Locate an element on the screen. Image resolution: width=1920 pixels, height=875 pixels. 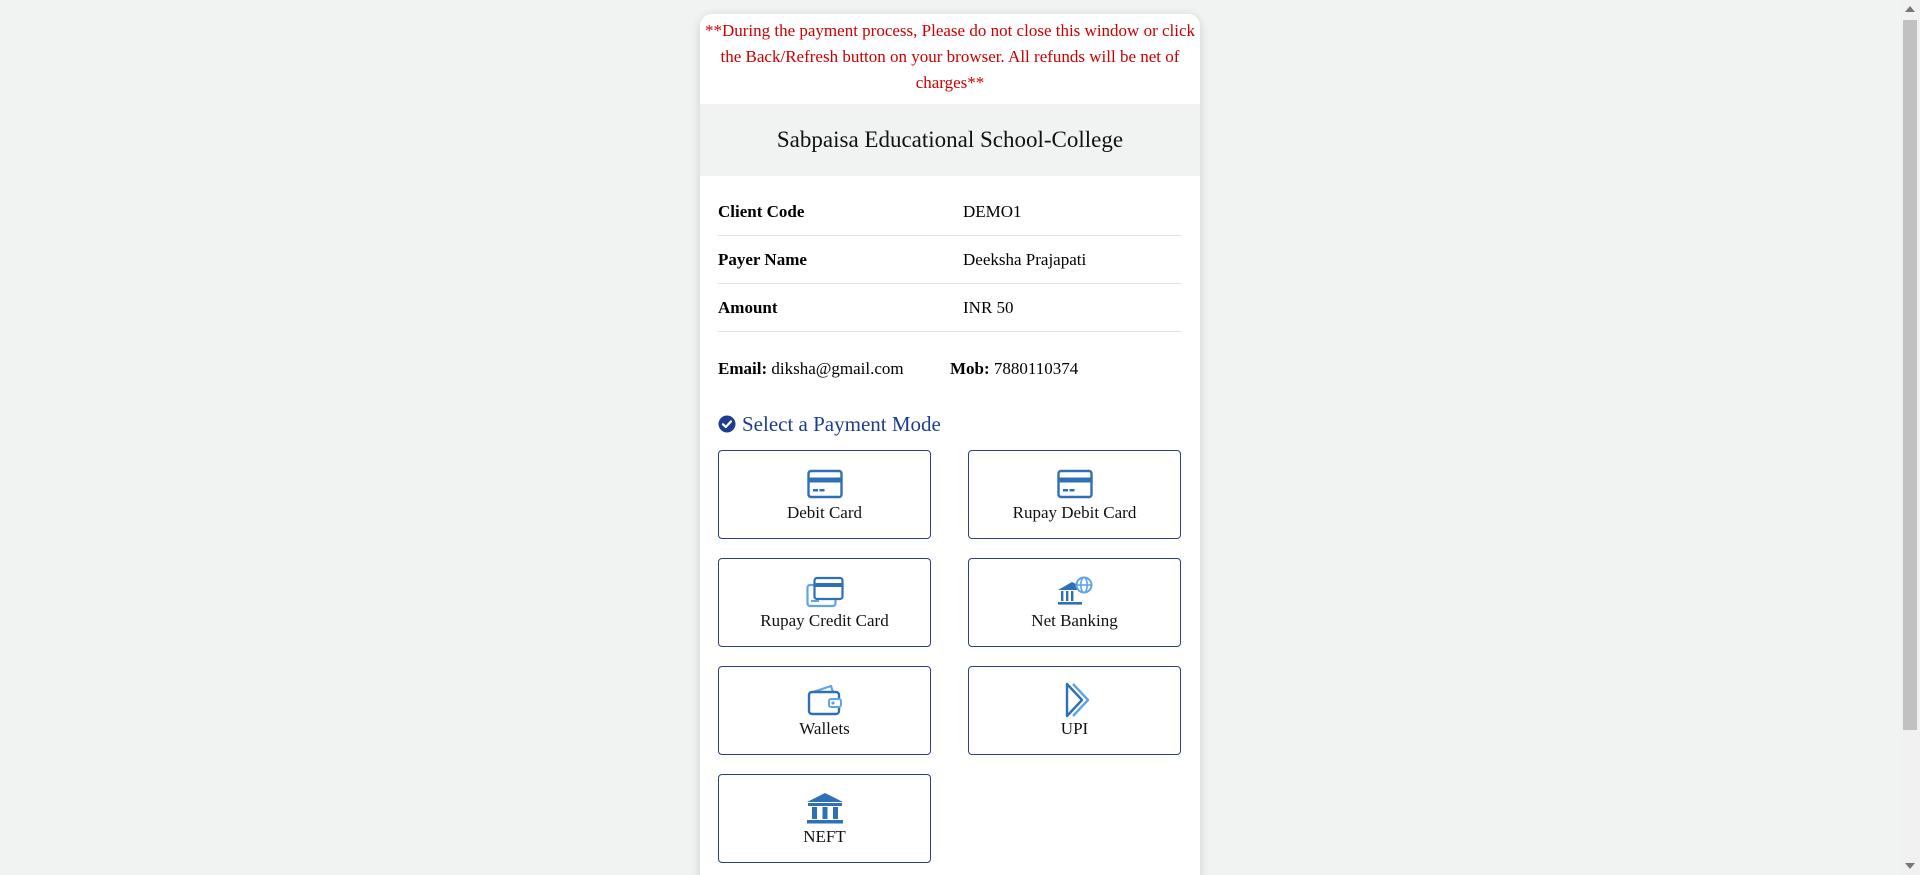
merchant-title-bar: Sabpaisa Educational School-College is located at coordinates (950, 140).